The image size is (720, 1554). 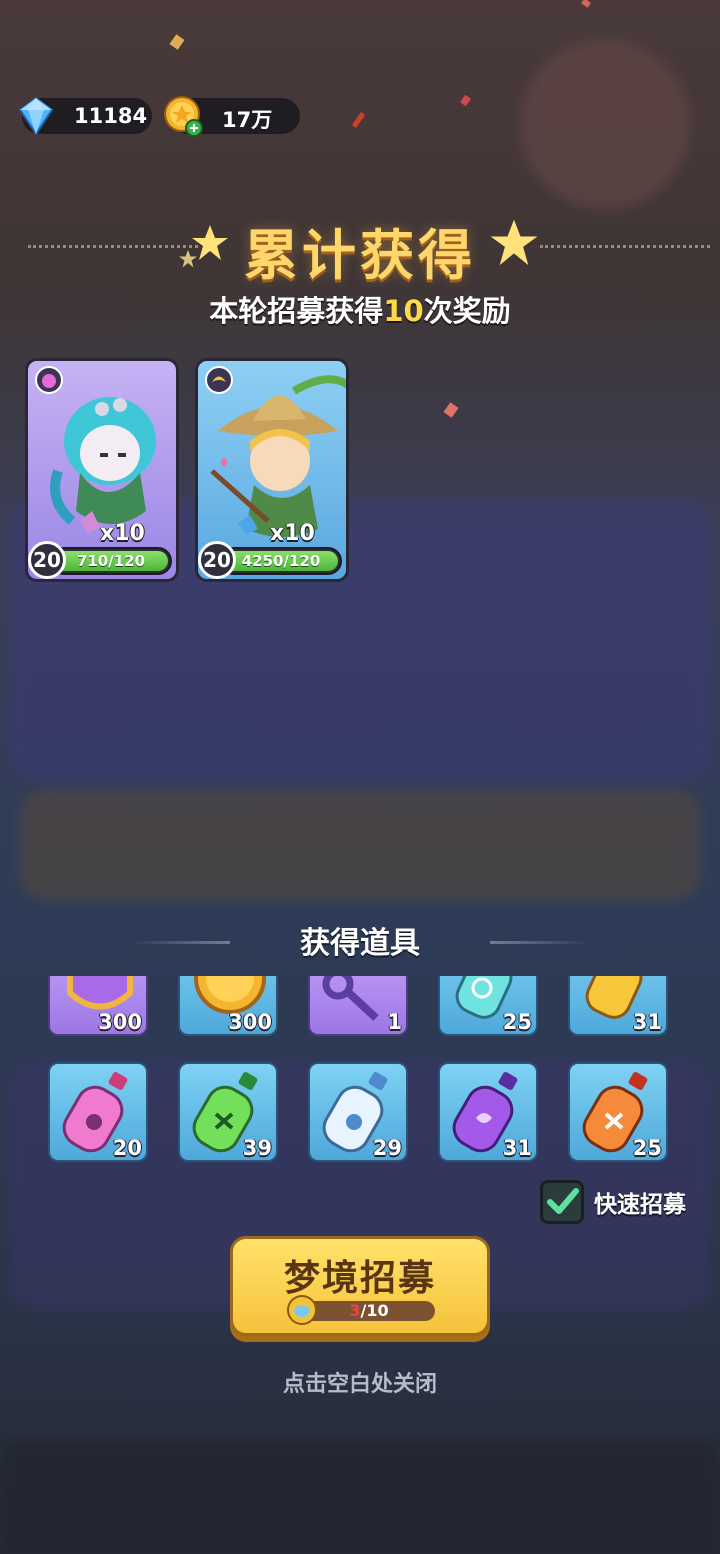 I want to click on quick-recruit-label: 快速招募, so click(x=640, y=1205).